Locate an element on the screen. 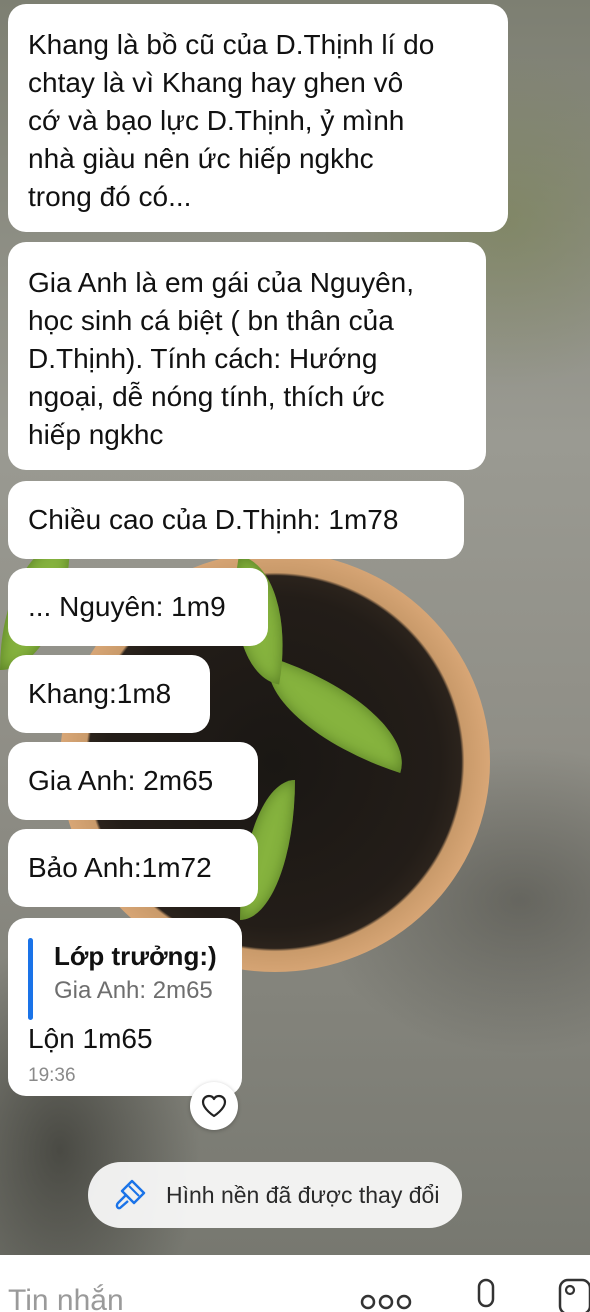 This screenshot has height=1312, width=590. system-notice: Hình nền đã được thay đổi is located at coordinates (275, 1195).